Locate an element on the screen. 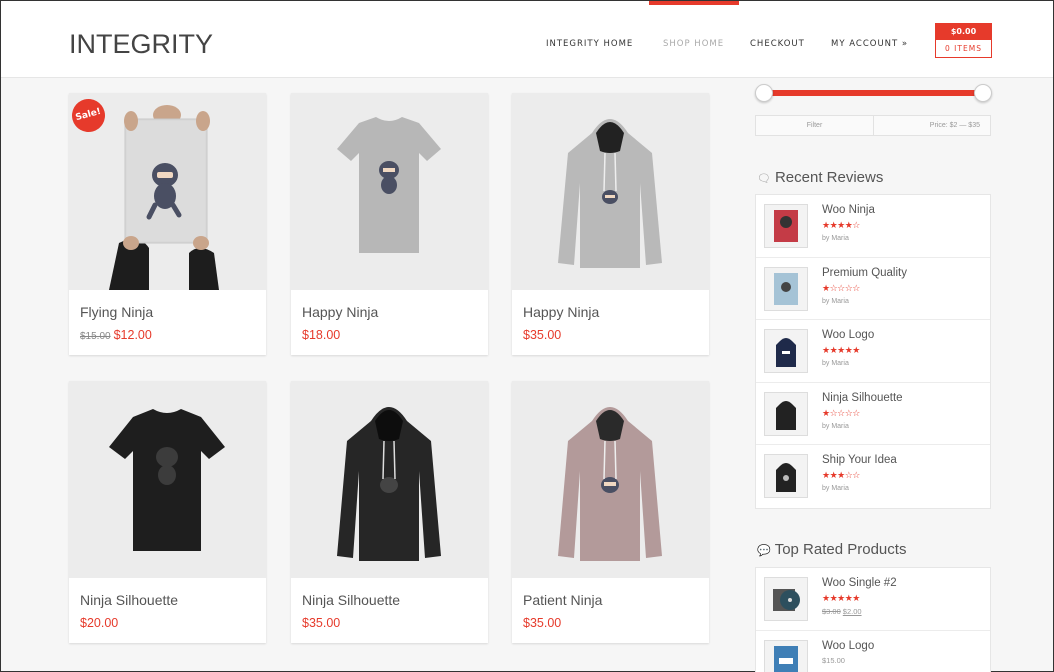 Image resolution: width=1054 pixels, height=672 pixels. list-item: Ninja Silhouette ★☆☆☆☆ by Maria is located at coordinates (873, 414).